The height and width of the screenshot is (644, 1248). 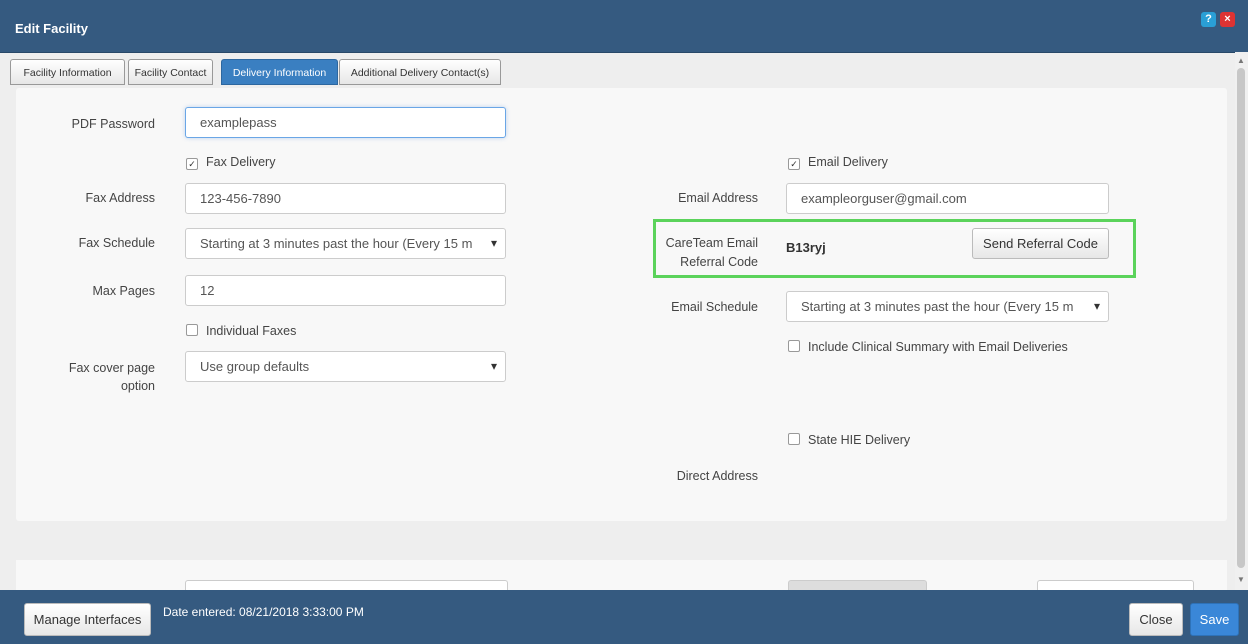 I want to click on fax-schedule-label: Fax Schedule, so click(x=116, y=243).